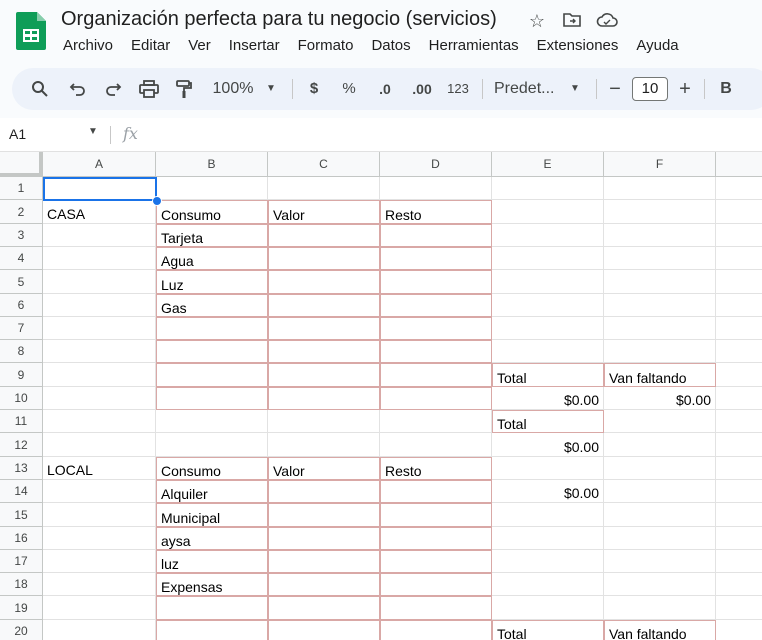 The width and height of the screenshot is (762, 640). What do you see at coordinates (113, 89) in the screenshot?
I see `redo-icon` at bounding box center [113, 89].